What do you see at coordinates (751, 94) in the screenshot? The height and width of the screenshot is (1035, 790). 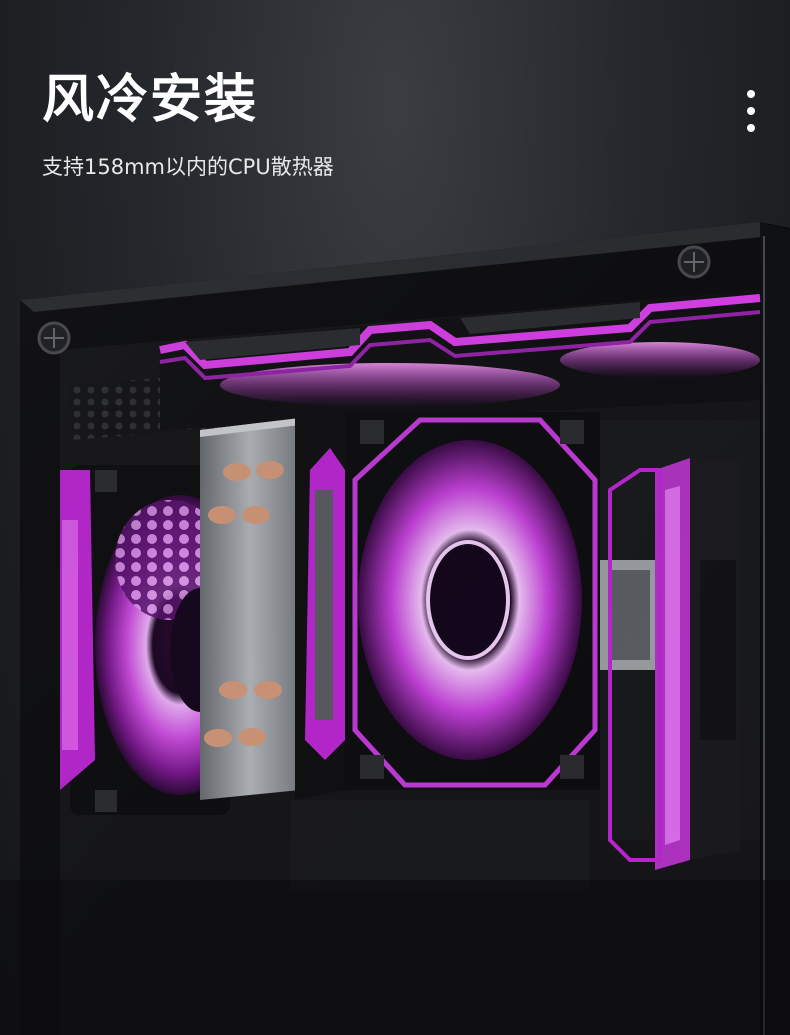 I see `menu-dot-top` at bounding box center [751, 94].